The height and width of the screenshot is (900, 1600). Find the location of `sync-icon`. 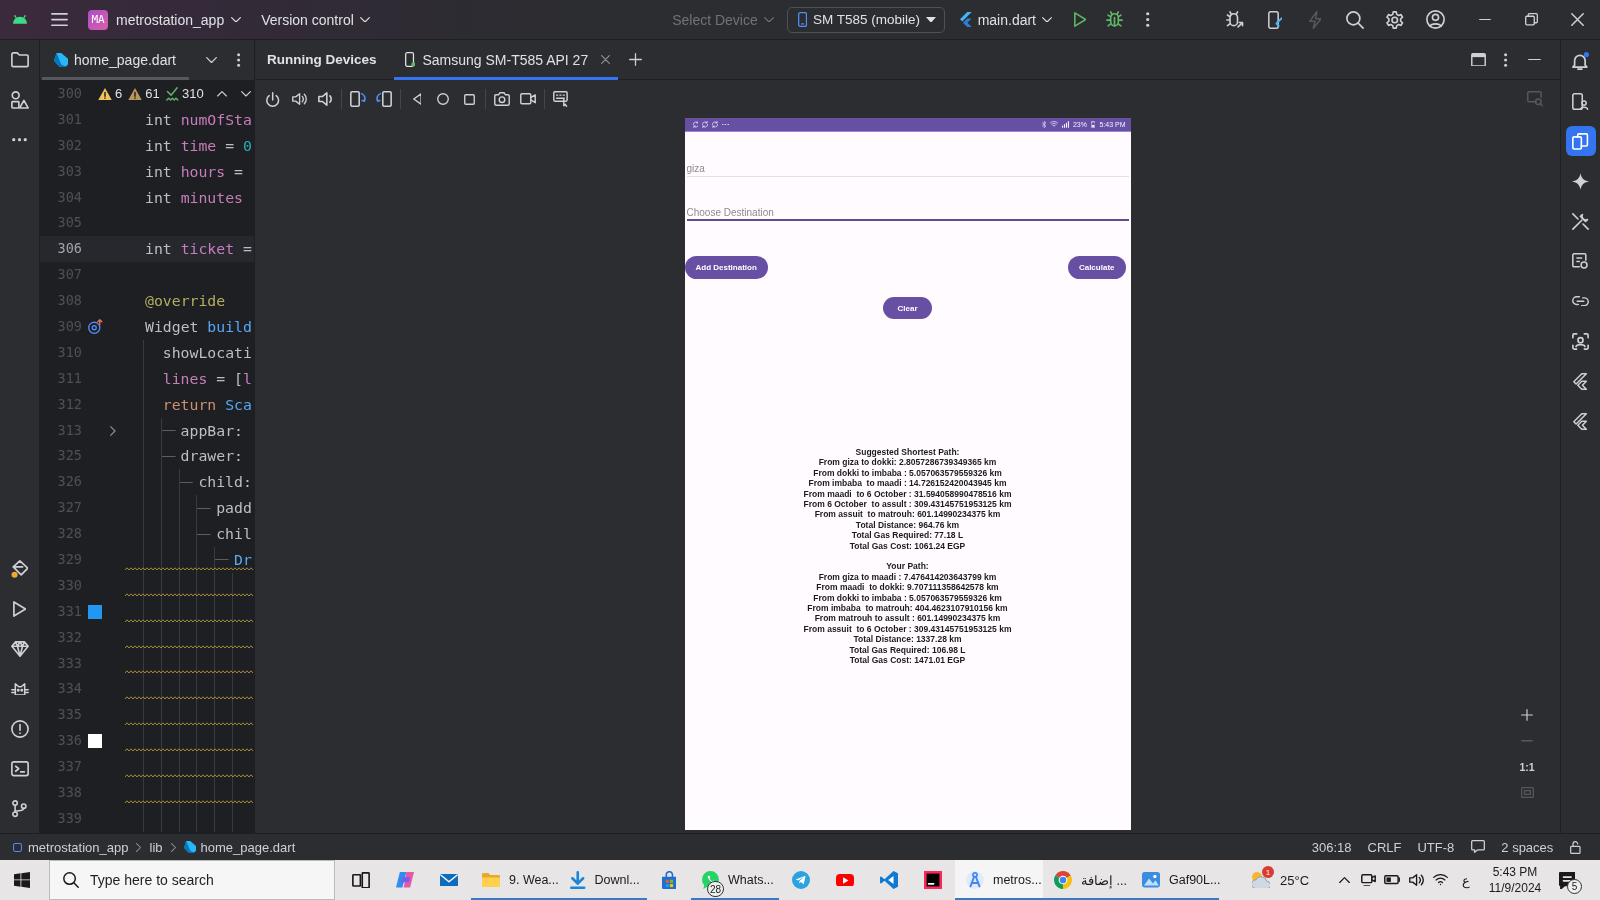

sync-icon is located at coordinates (705, 124).